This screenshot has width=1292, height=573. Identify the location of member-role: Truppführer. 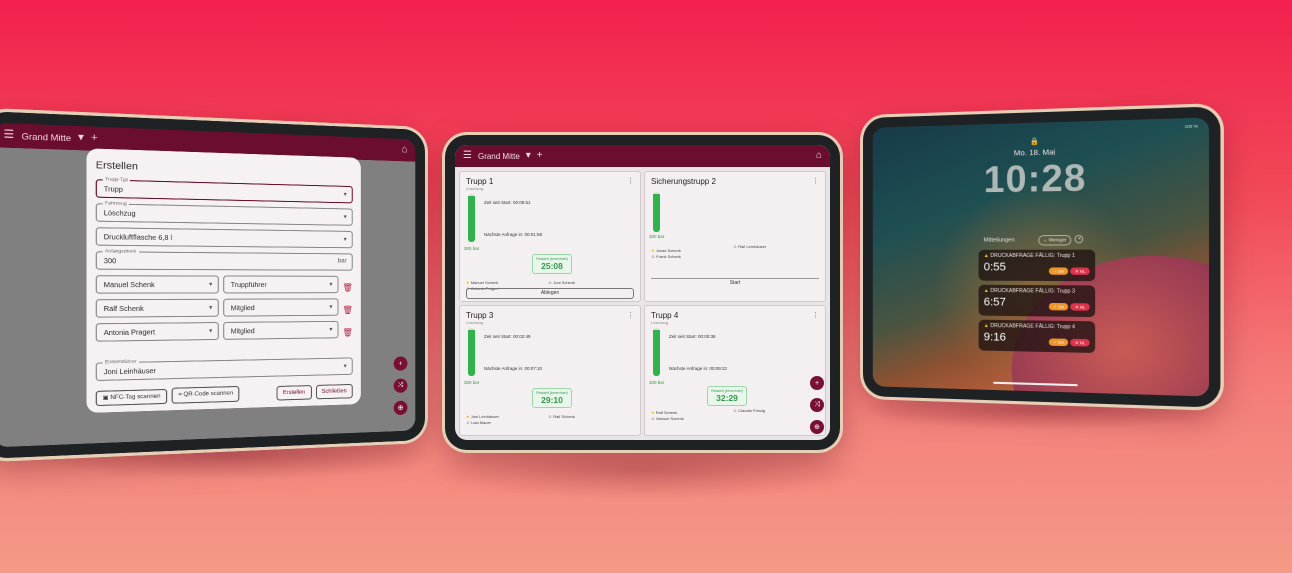
(248, 285).